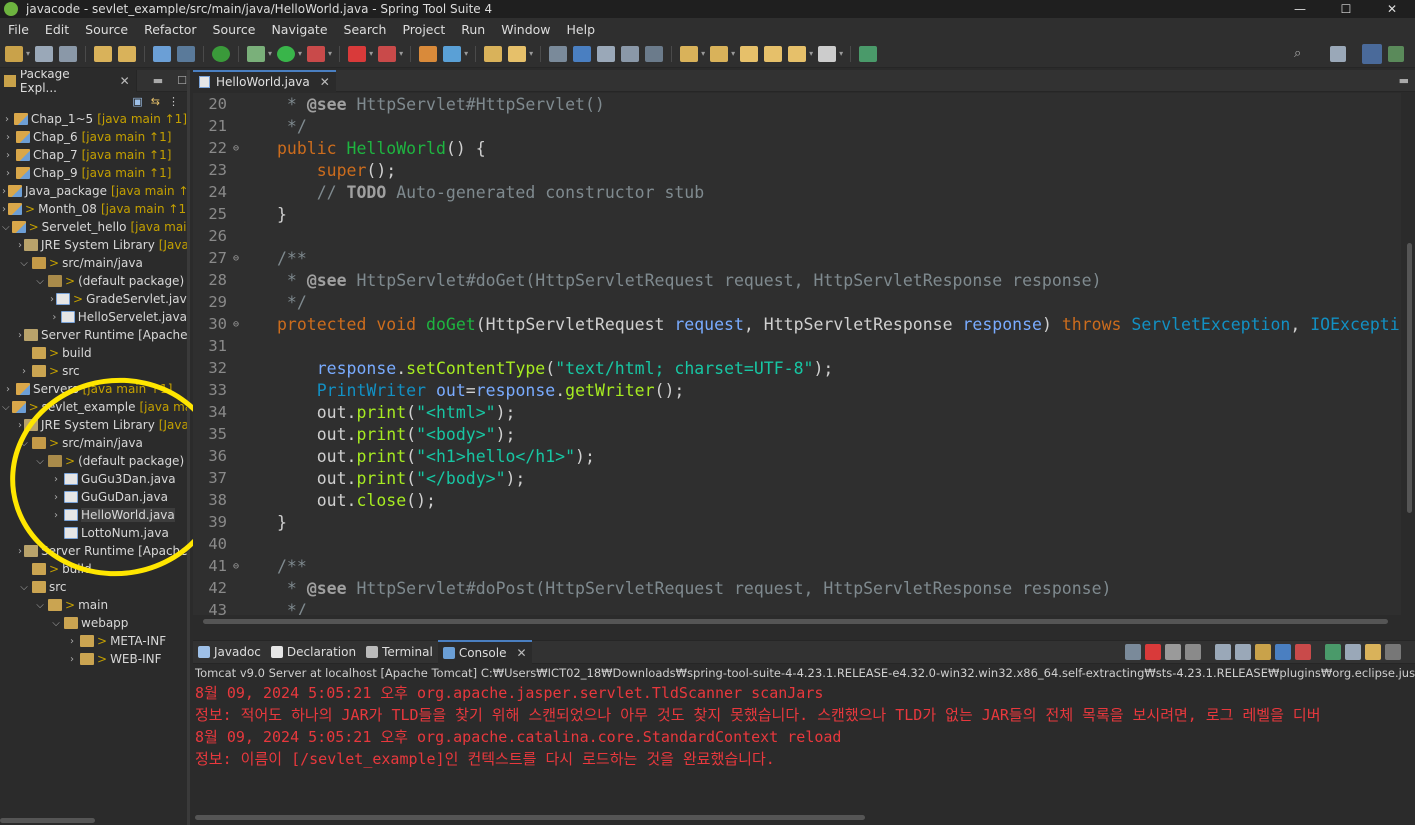  I want to click on tree-item: > build, so click(93, 569).